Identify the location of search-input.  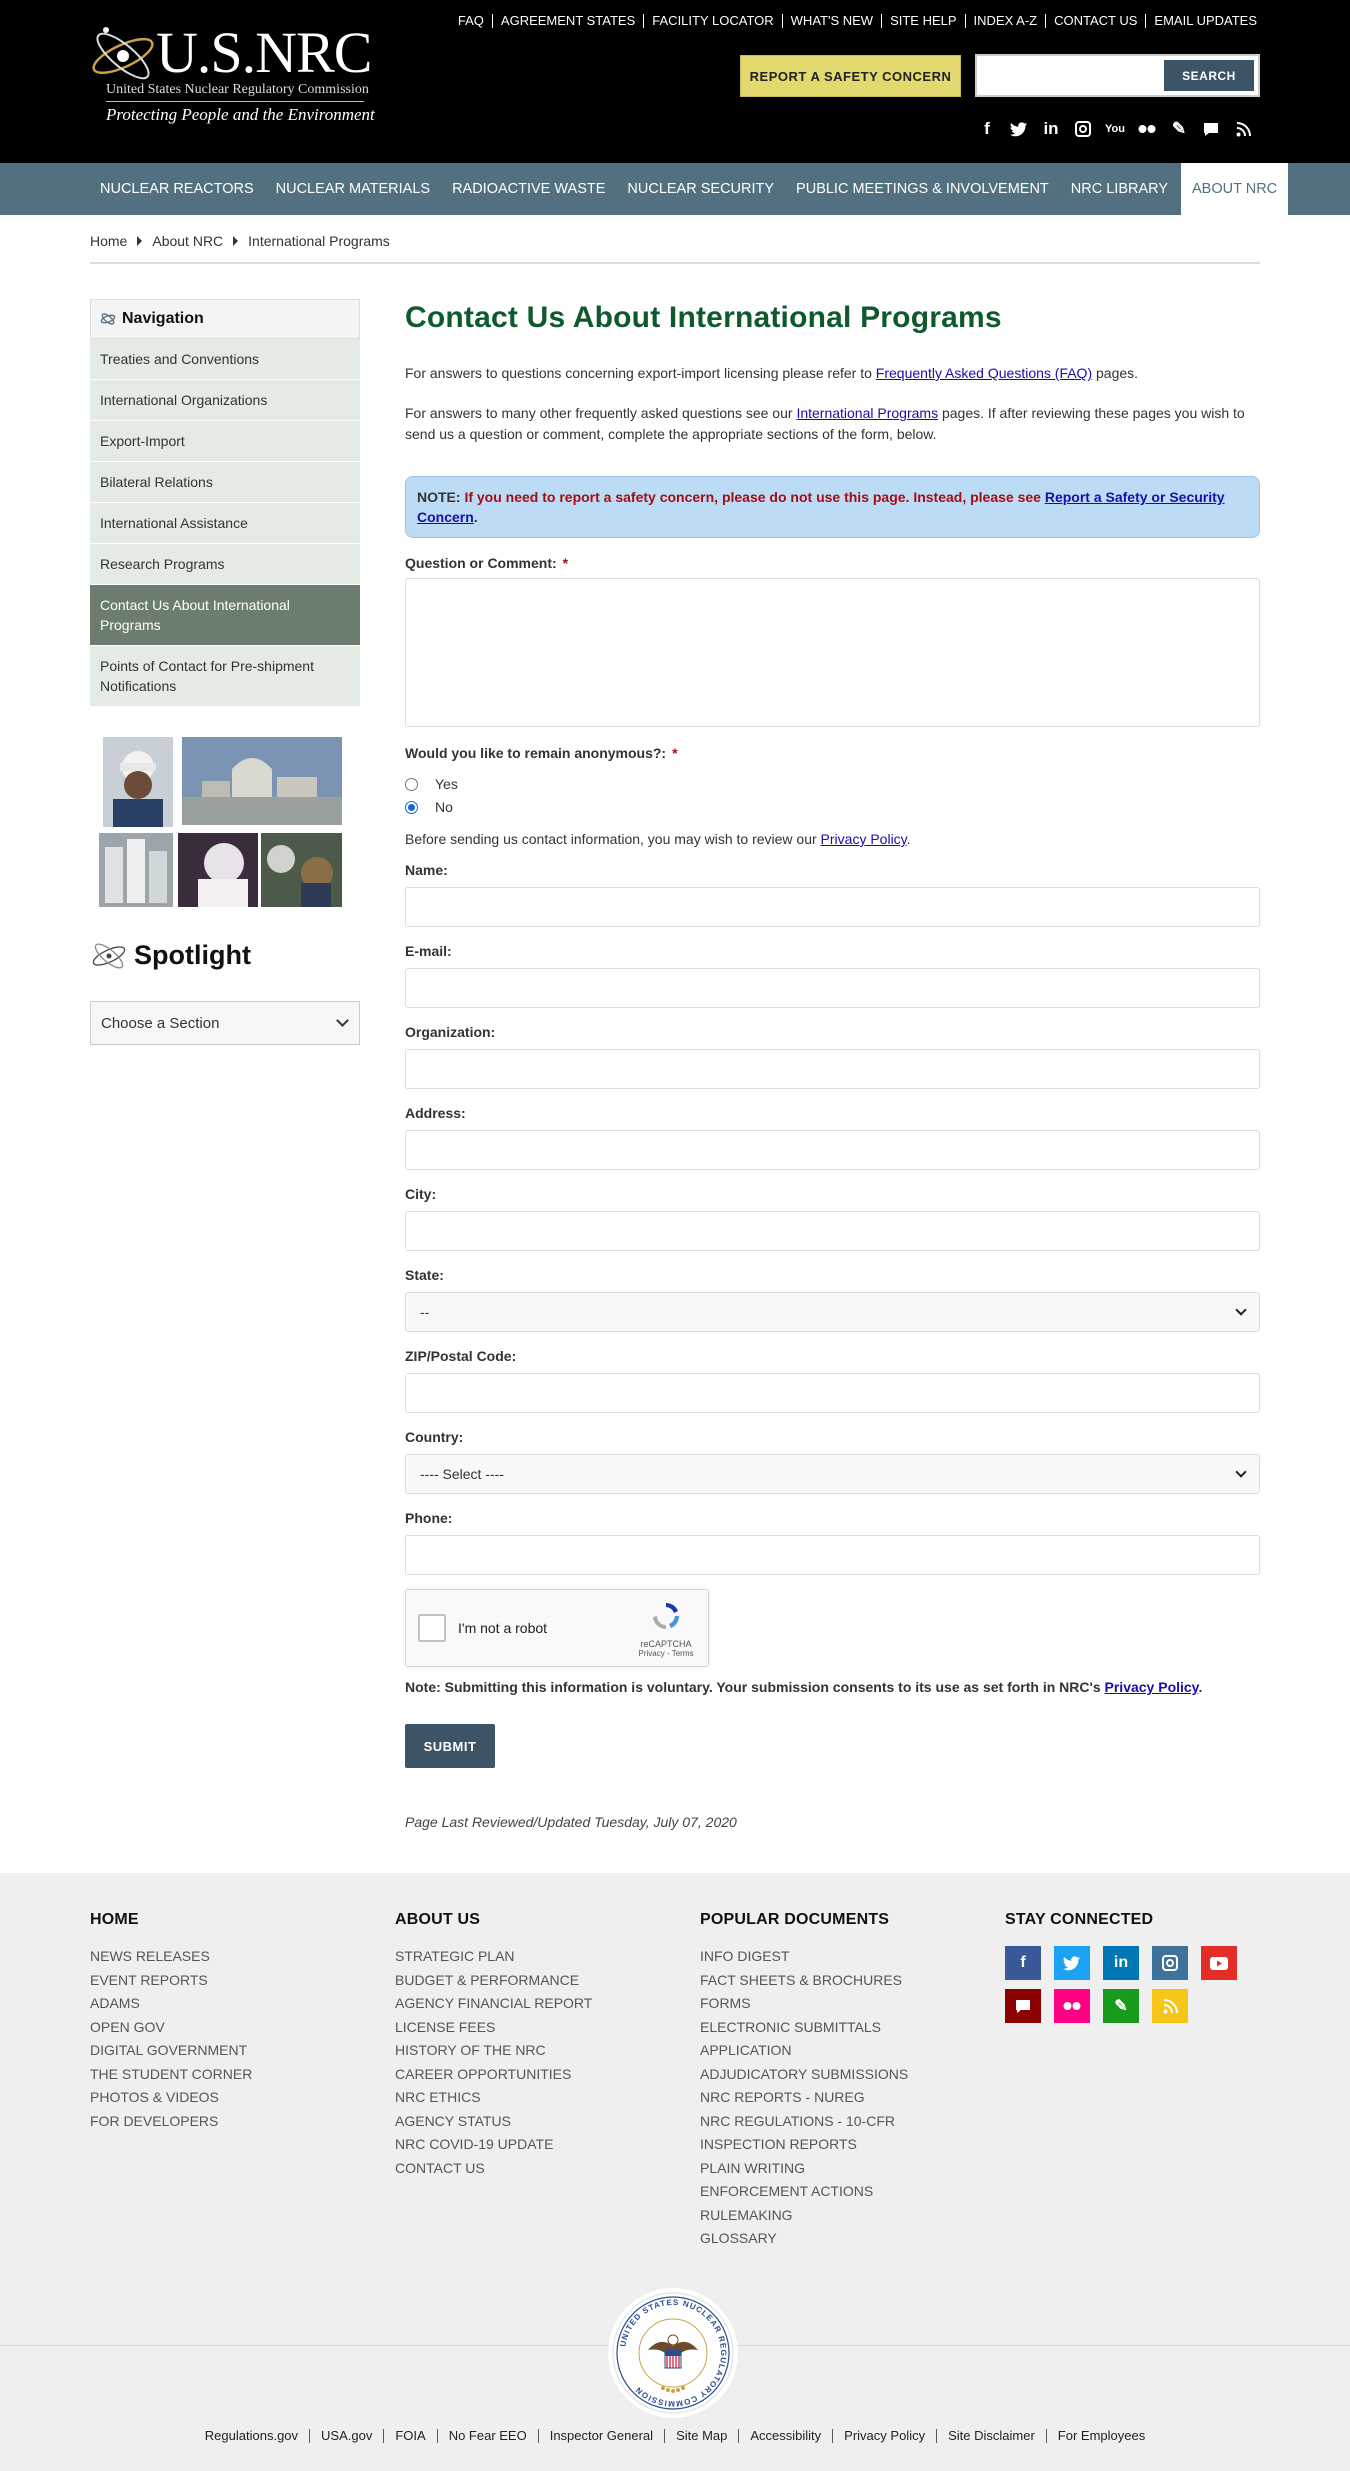
(1075, 76).